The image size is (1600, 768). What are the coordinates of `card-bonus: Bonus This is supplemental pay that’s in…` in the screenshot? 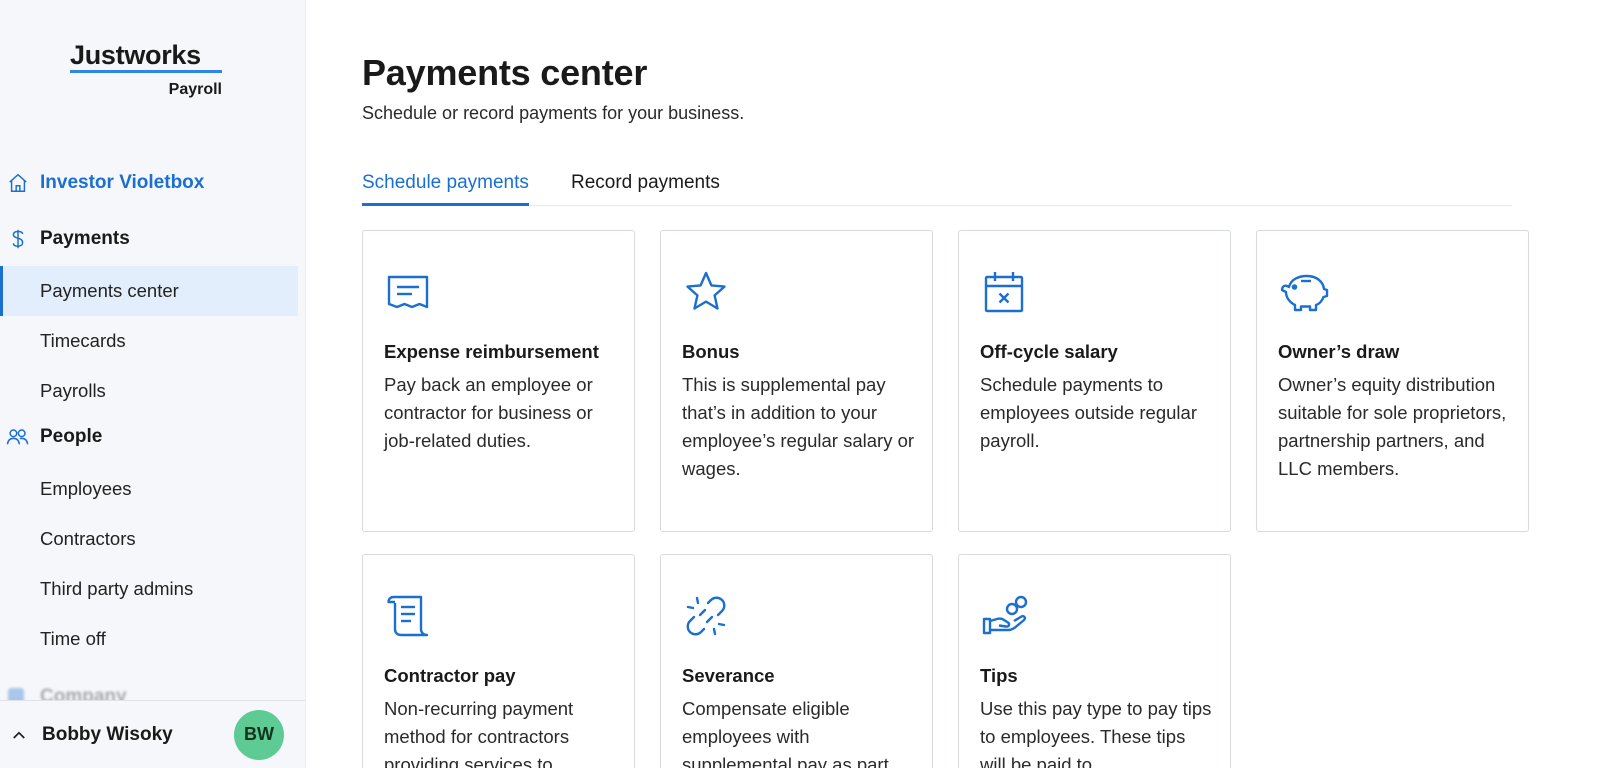 It's located at (796, 381).